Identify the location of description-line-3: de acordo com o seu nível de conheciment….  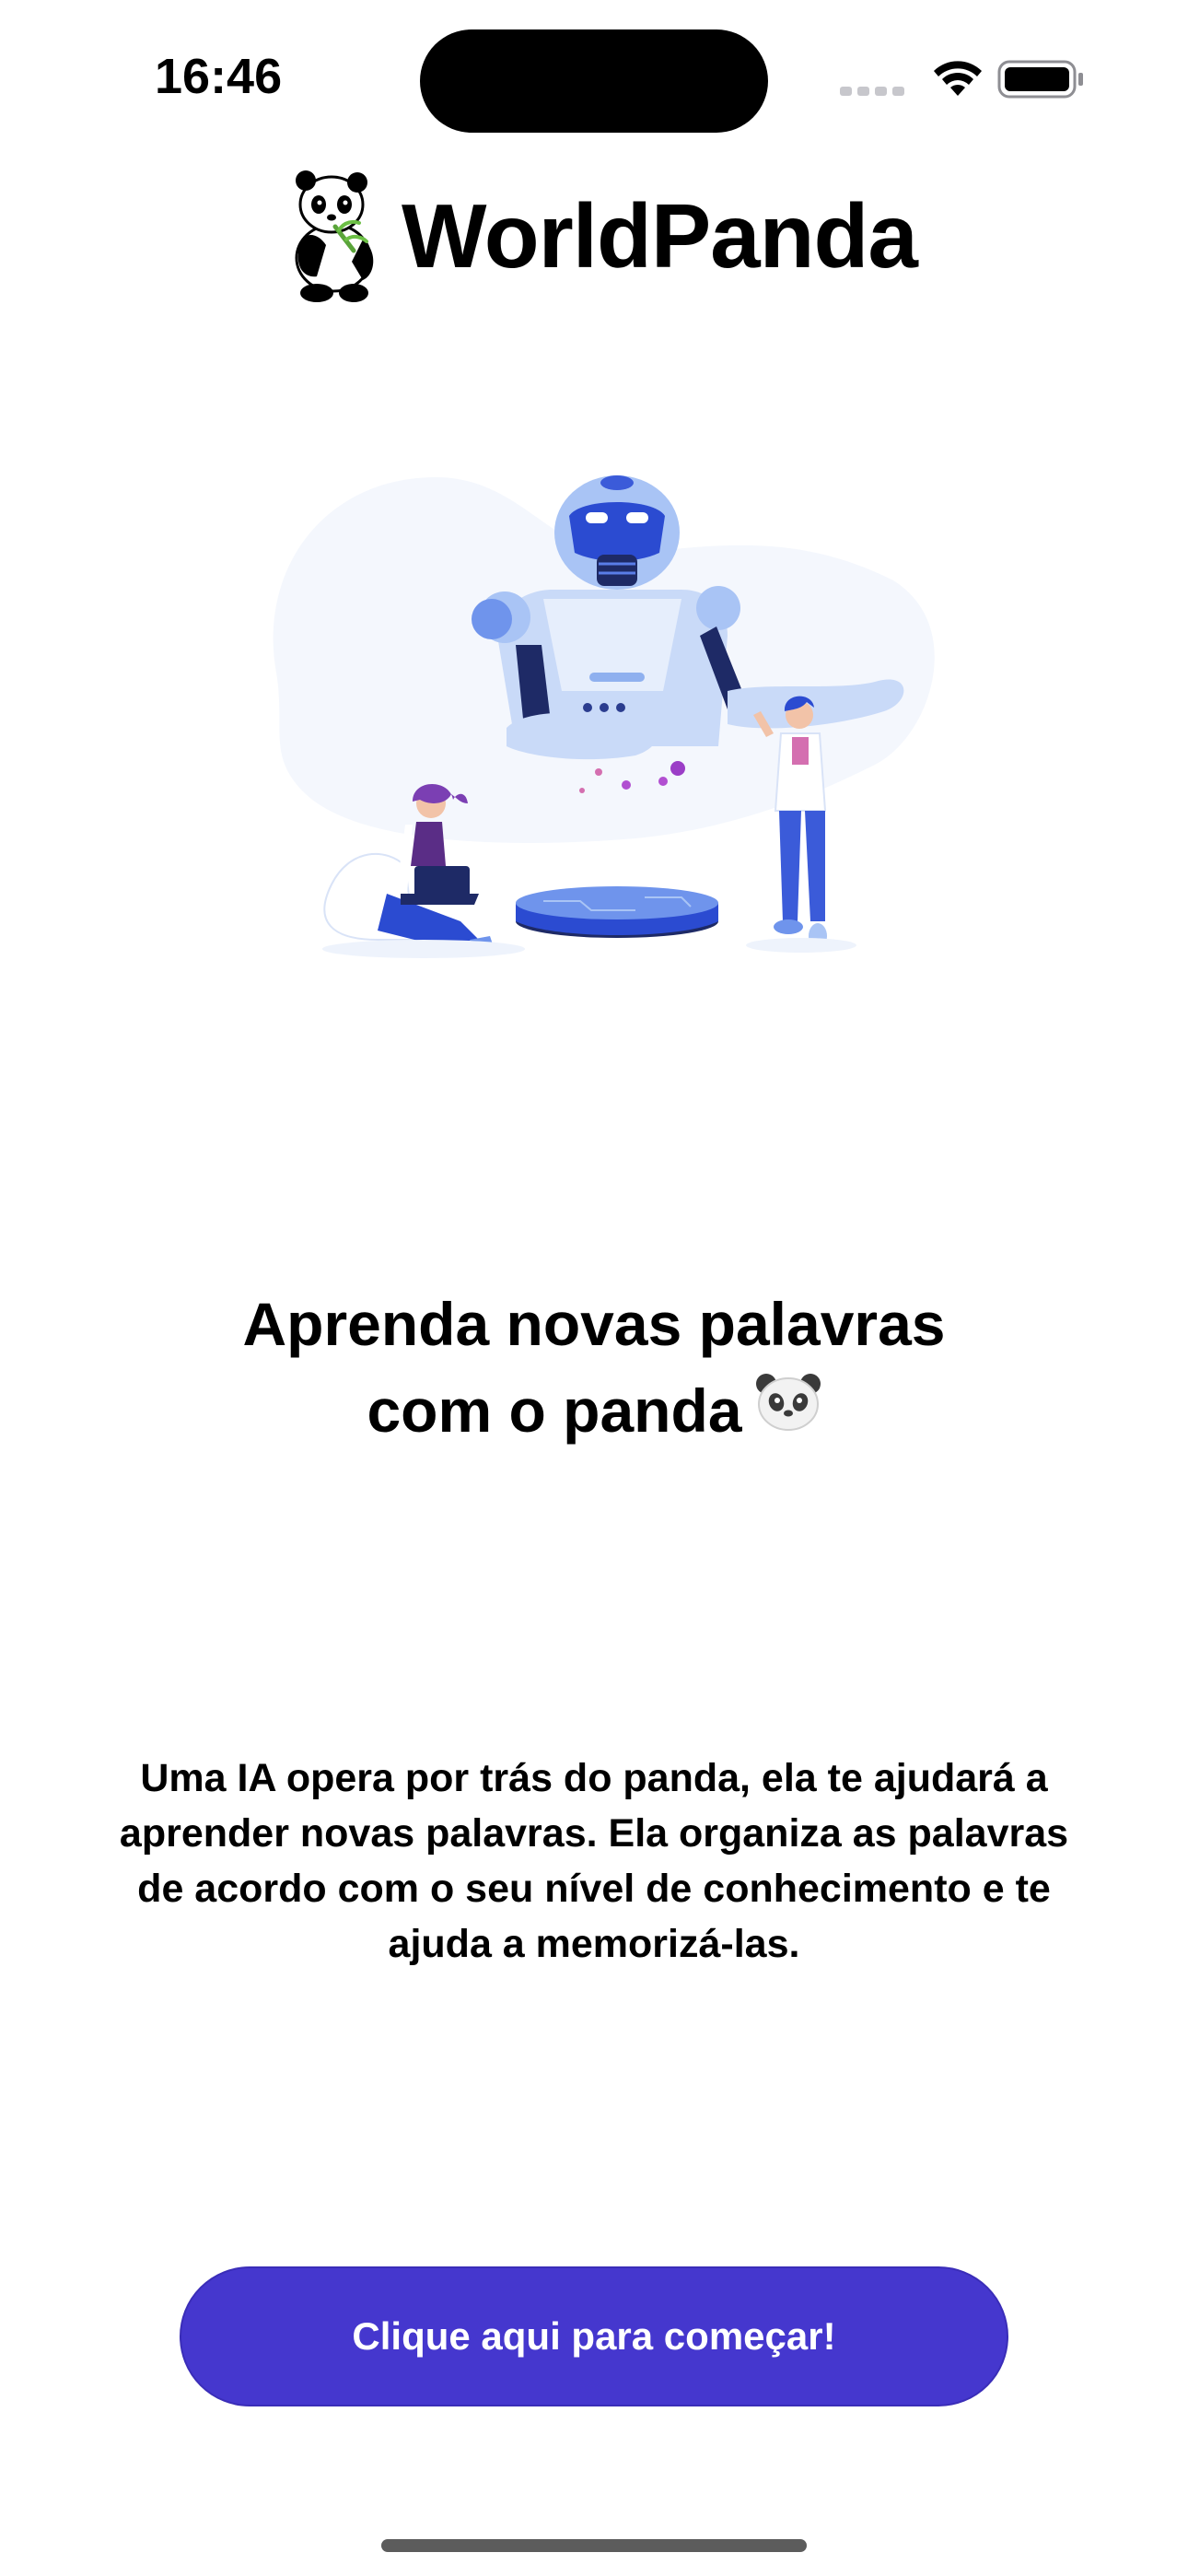
(594, 1889).